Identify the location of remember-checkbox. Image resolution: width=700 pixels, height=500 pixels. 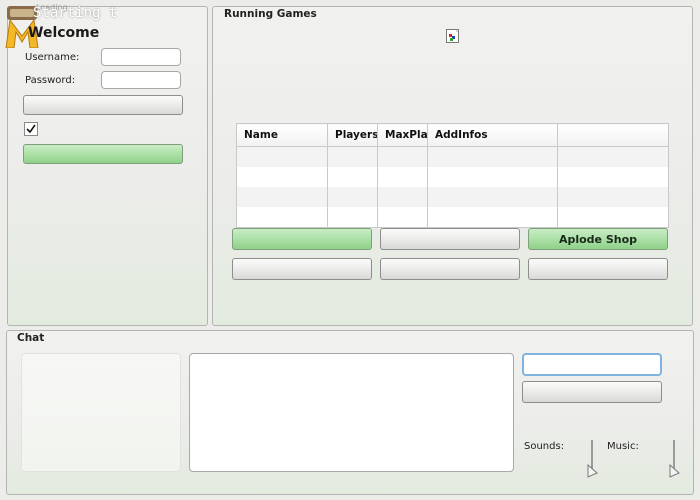
(31, 129).